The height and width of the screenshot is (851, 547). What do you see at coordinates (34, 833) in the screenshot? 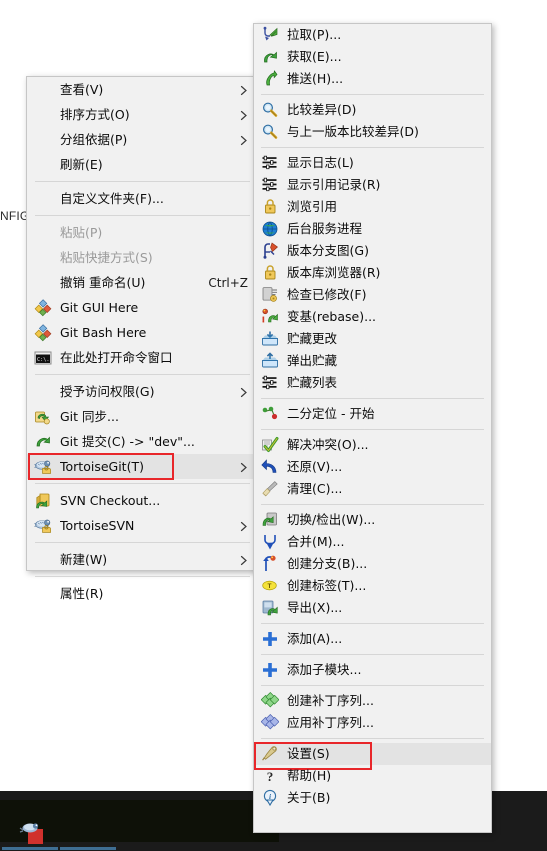
I see `tortoisegit-taskbar-icon` at bounding box center [34, 833].